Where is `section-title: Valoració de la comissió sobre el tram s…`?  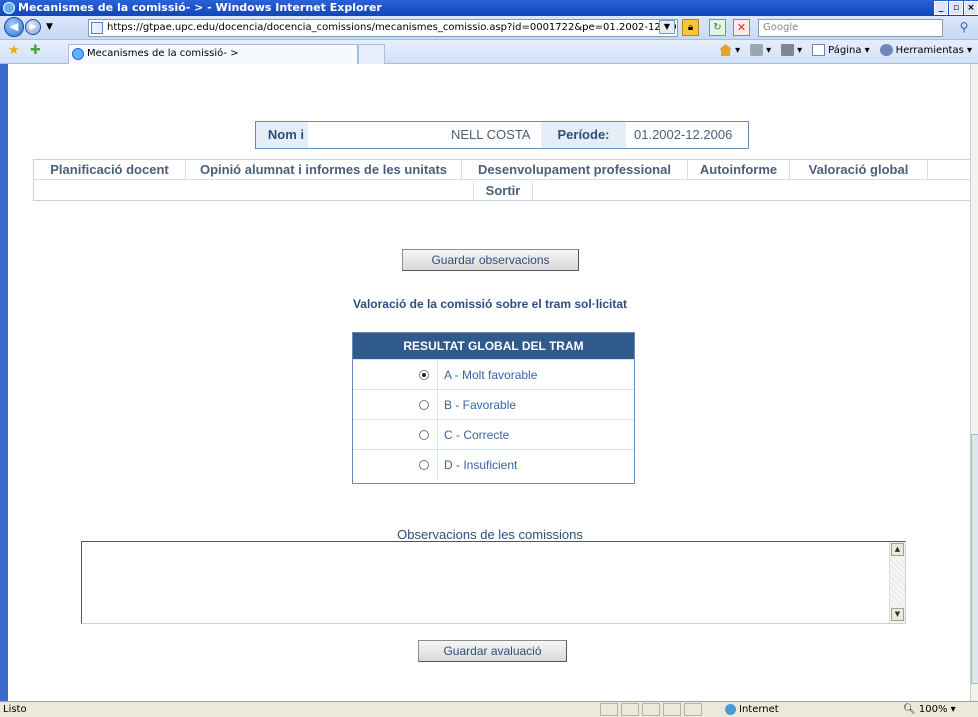
section-title: Valoració de la comissió sobre el tram s… is located at coordinates (490, 304).